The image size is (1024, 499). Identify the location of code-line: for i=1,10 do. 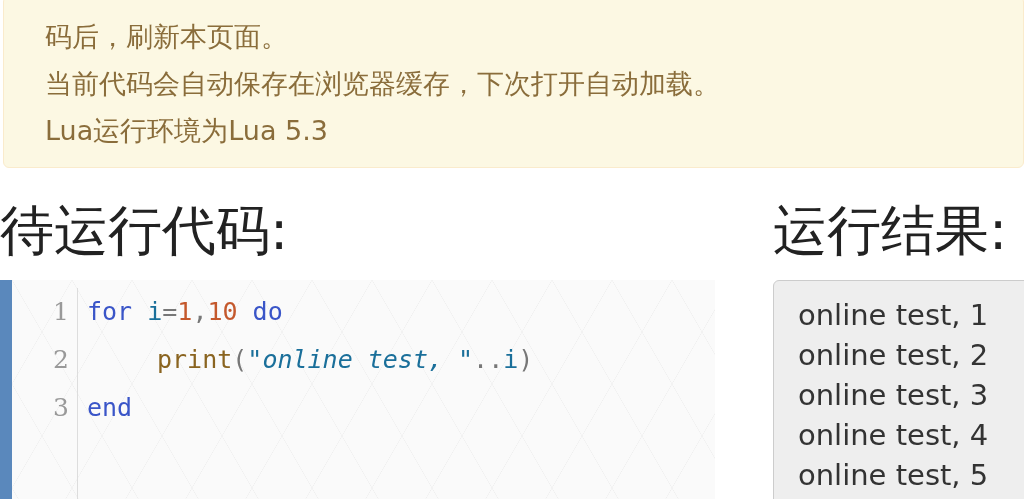
(185, 312).